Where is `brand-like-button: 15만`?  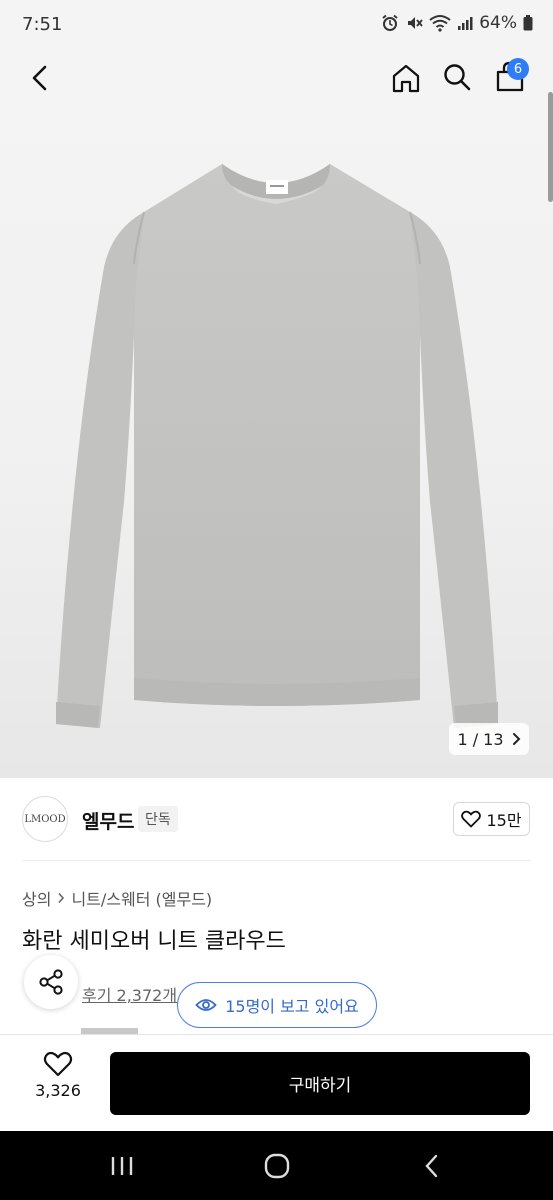 brand-like-button: 15만 is located at coordinates (491, 819).